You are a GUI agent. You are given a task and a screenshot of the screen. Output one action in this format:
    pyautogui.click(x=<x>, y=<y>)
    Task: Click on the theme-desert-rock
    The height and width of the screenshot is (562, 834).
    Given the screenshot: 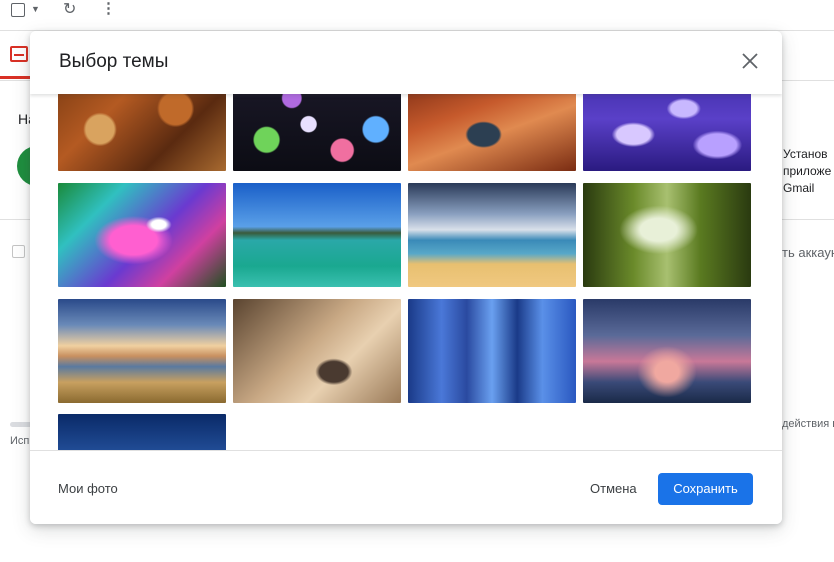 What is the action you would take?
    pyautogui.click(x=317, y=351)
    